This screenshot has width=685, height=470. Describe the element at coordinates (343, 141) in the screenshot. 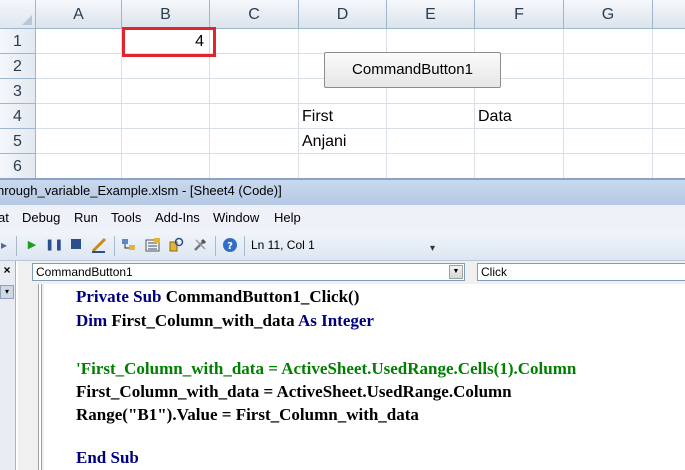

I see `cell-d5: Anjani` at that location.